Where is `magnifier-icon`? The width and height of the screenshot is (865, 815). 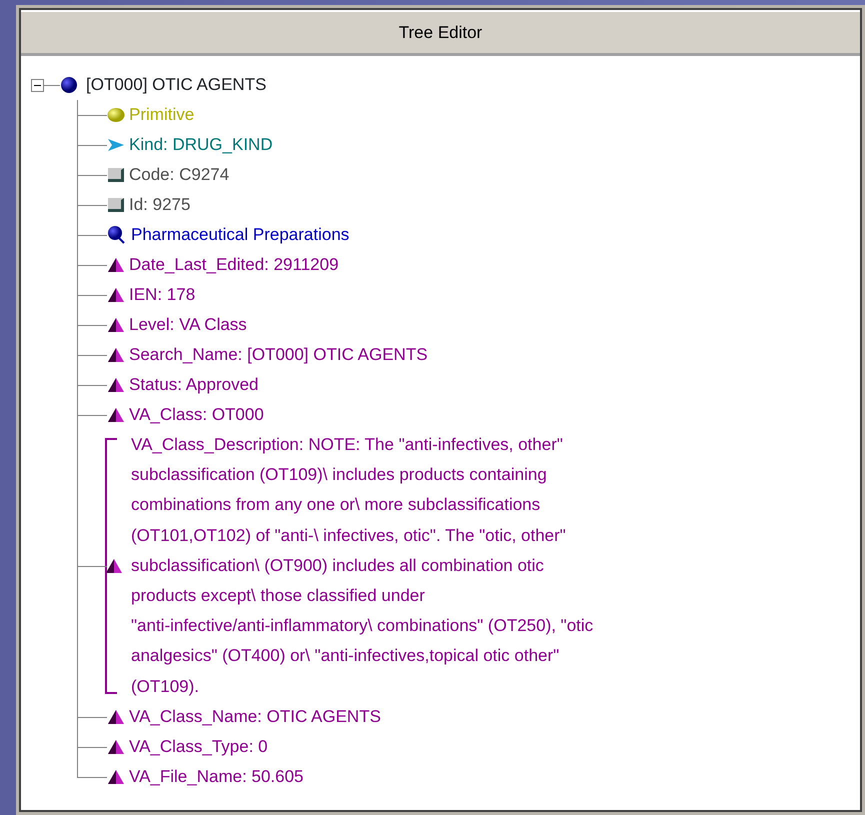 magnifier-icon is located at coordinates (117, 235).